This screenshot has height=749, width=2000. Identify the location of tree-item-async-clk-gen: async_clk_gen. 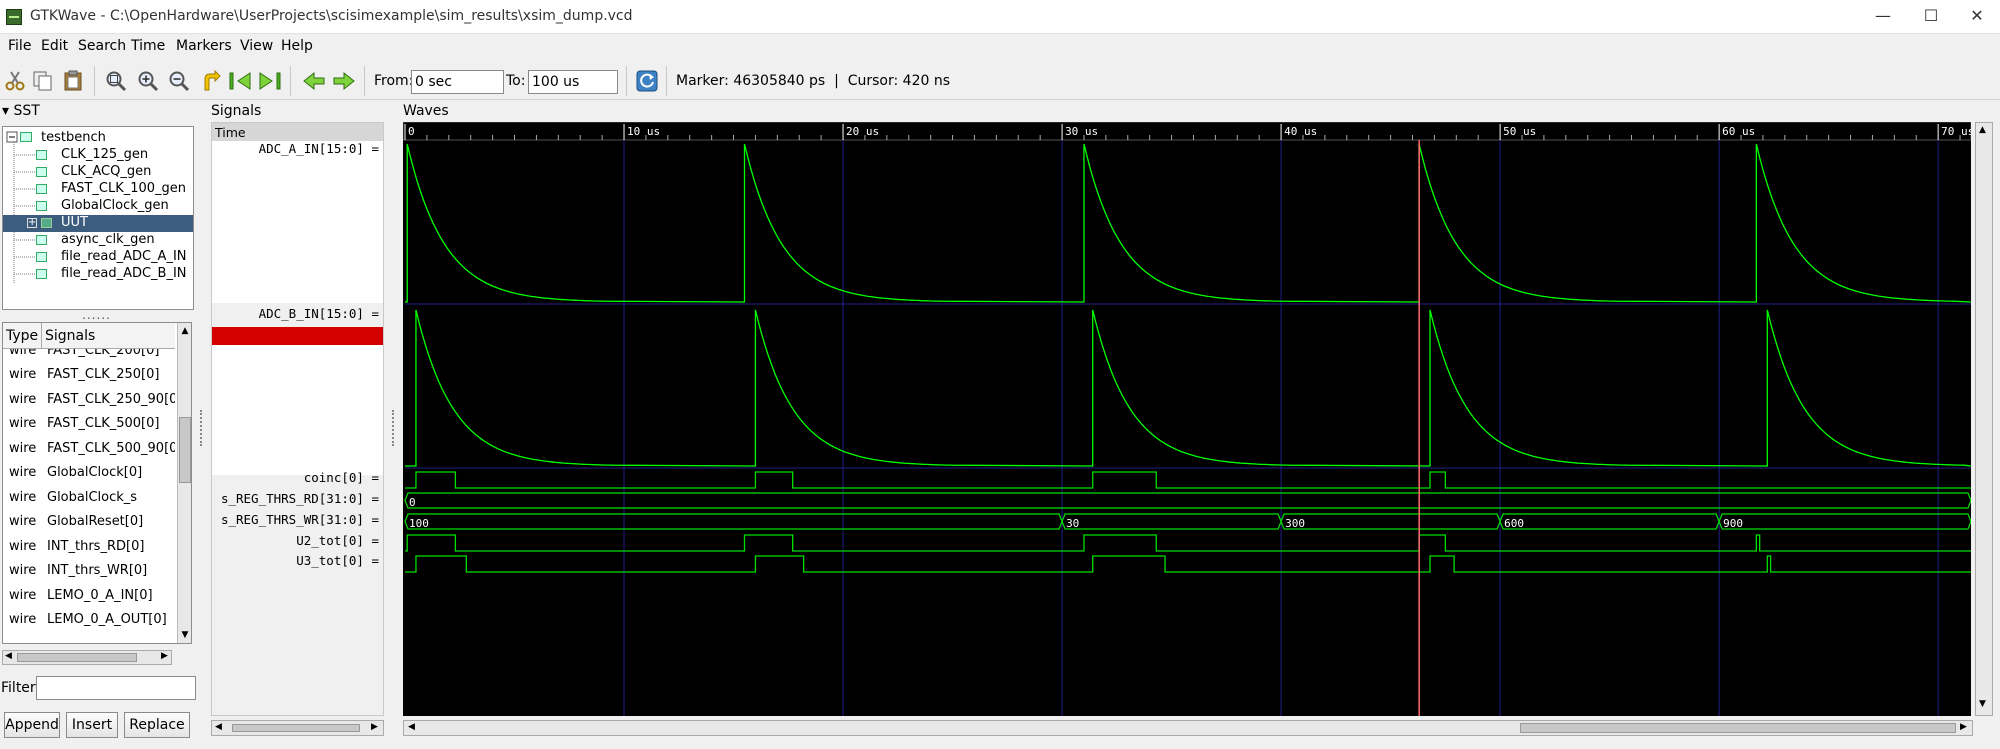
(98, 240).